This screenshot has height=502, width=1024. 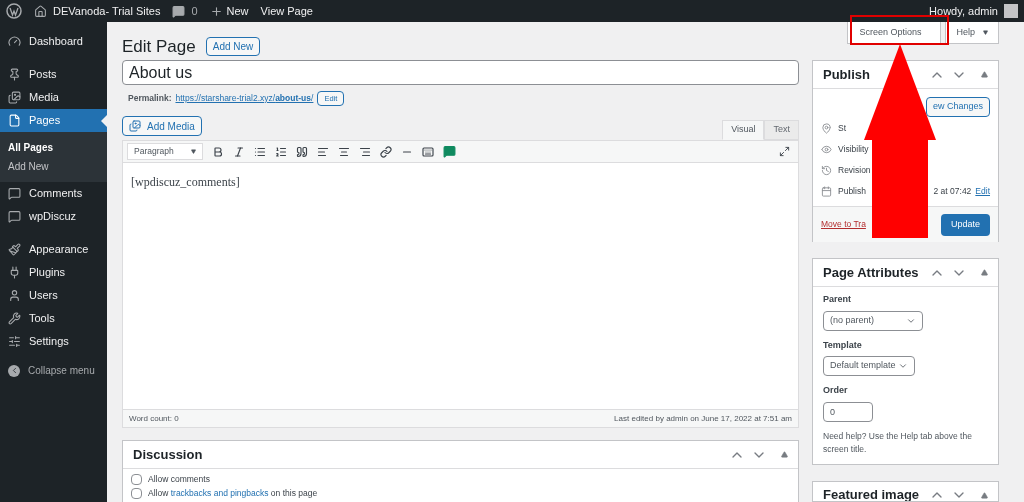 I want to click on plug-icon, so click(x=14, y=272).